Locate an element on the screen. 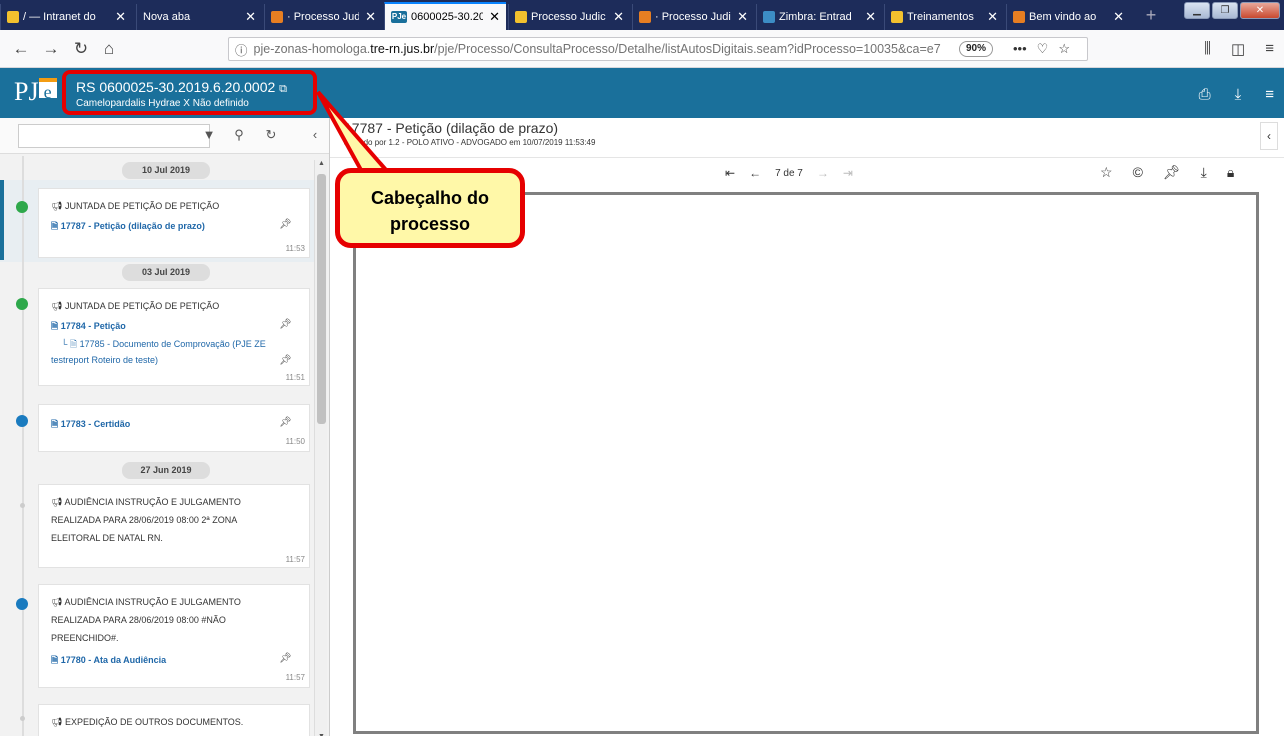 This screenshot has height=736, width=1284. page-actions-icon: ••• is located at coordinates (1020, 49).